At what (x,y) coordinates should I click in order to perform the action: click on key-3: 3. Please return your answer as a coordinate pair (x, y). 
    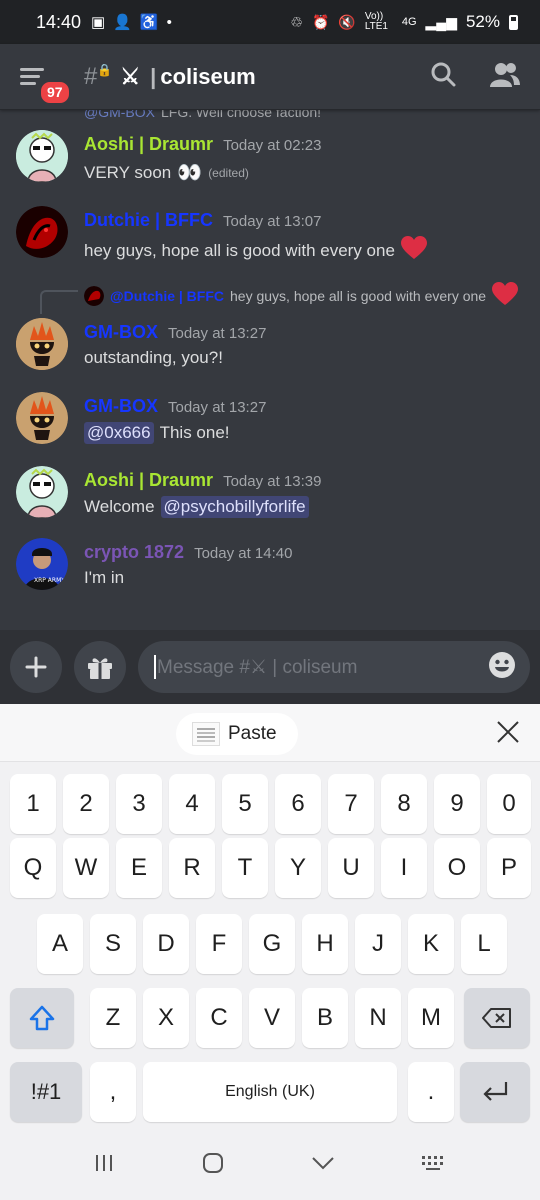
    Looking at the image, I should click on (139, 804).